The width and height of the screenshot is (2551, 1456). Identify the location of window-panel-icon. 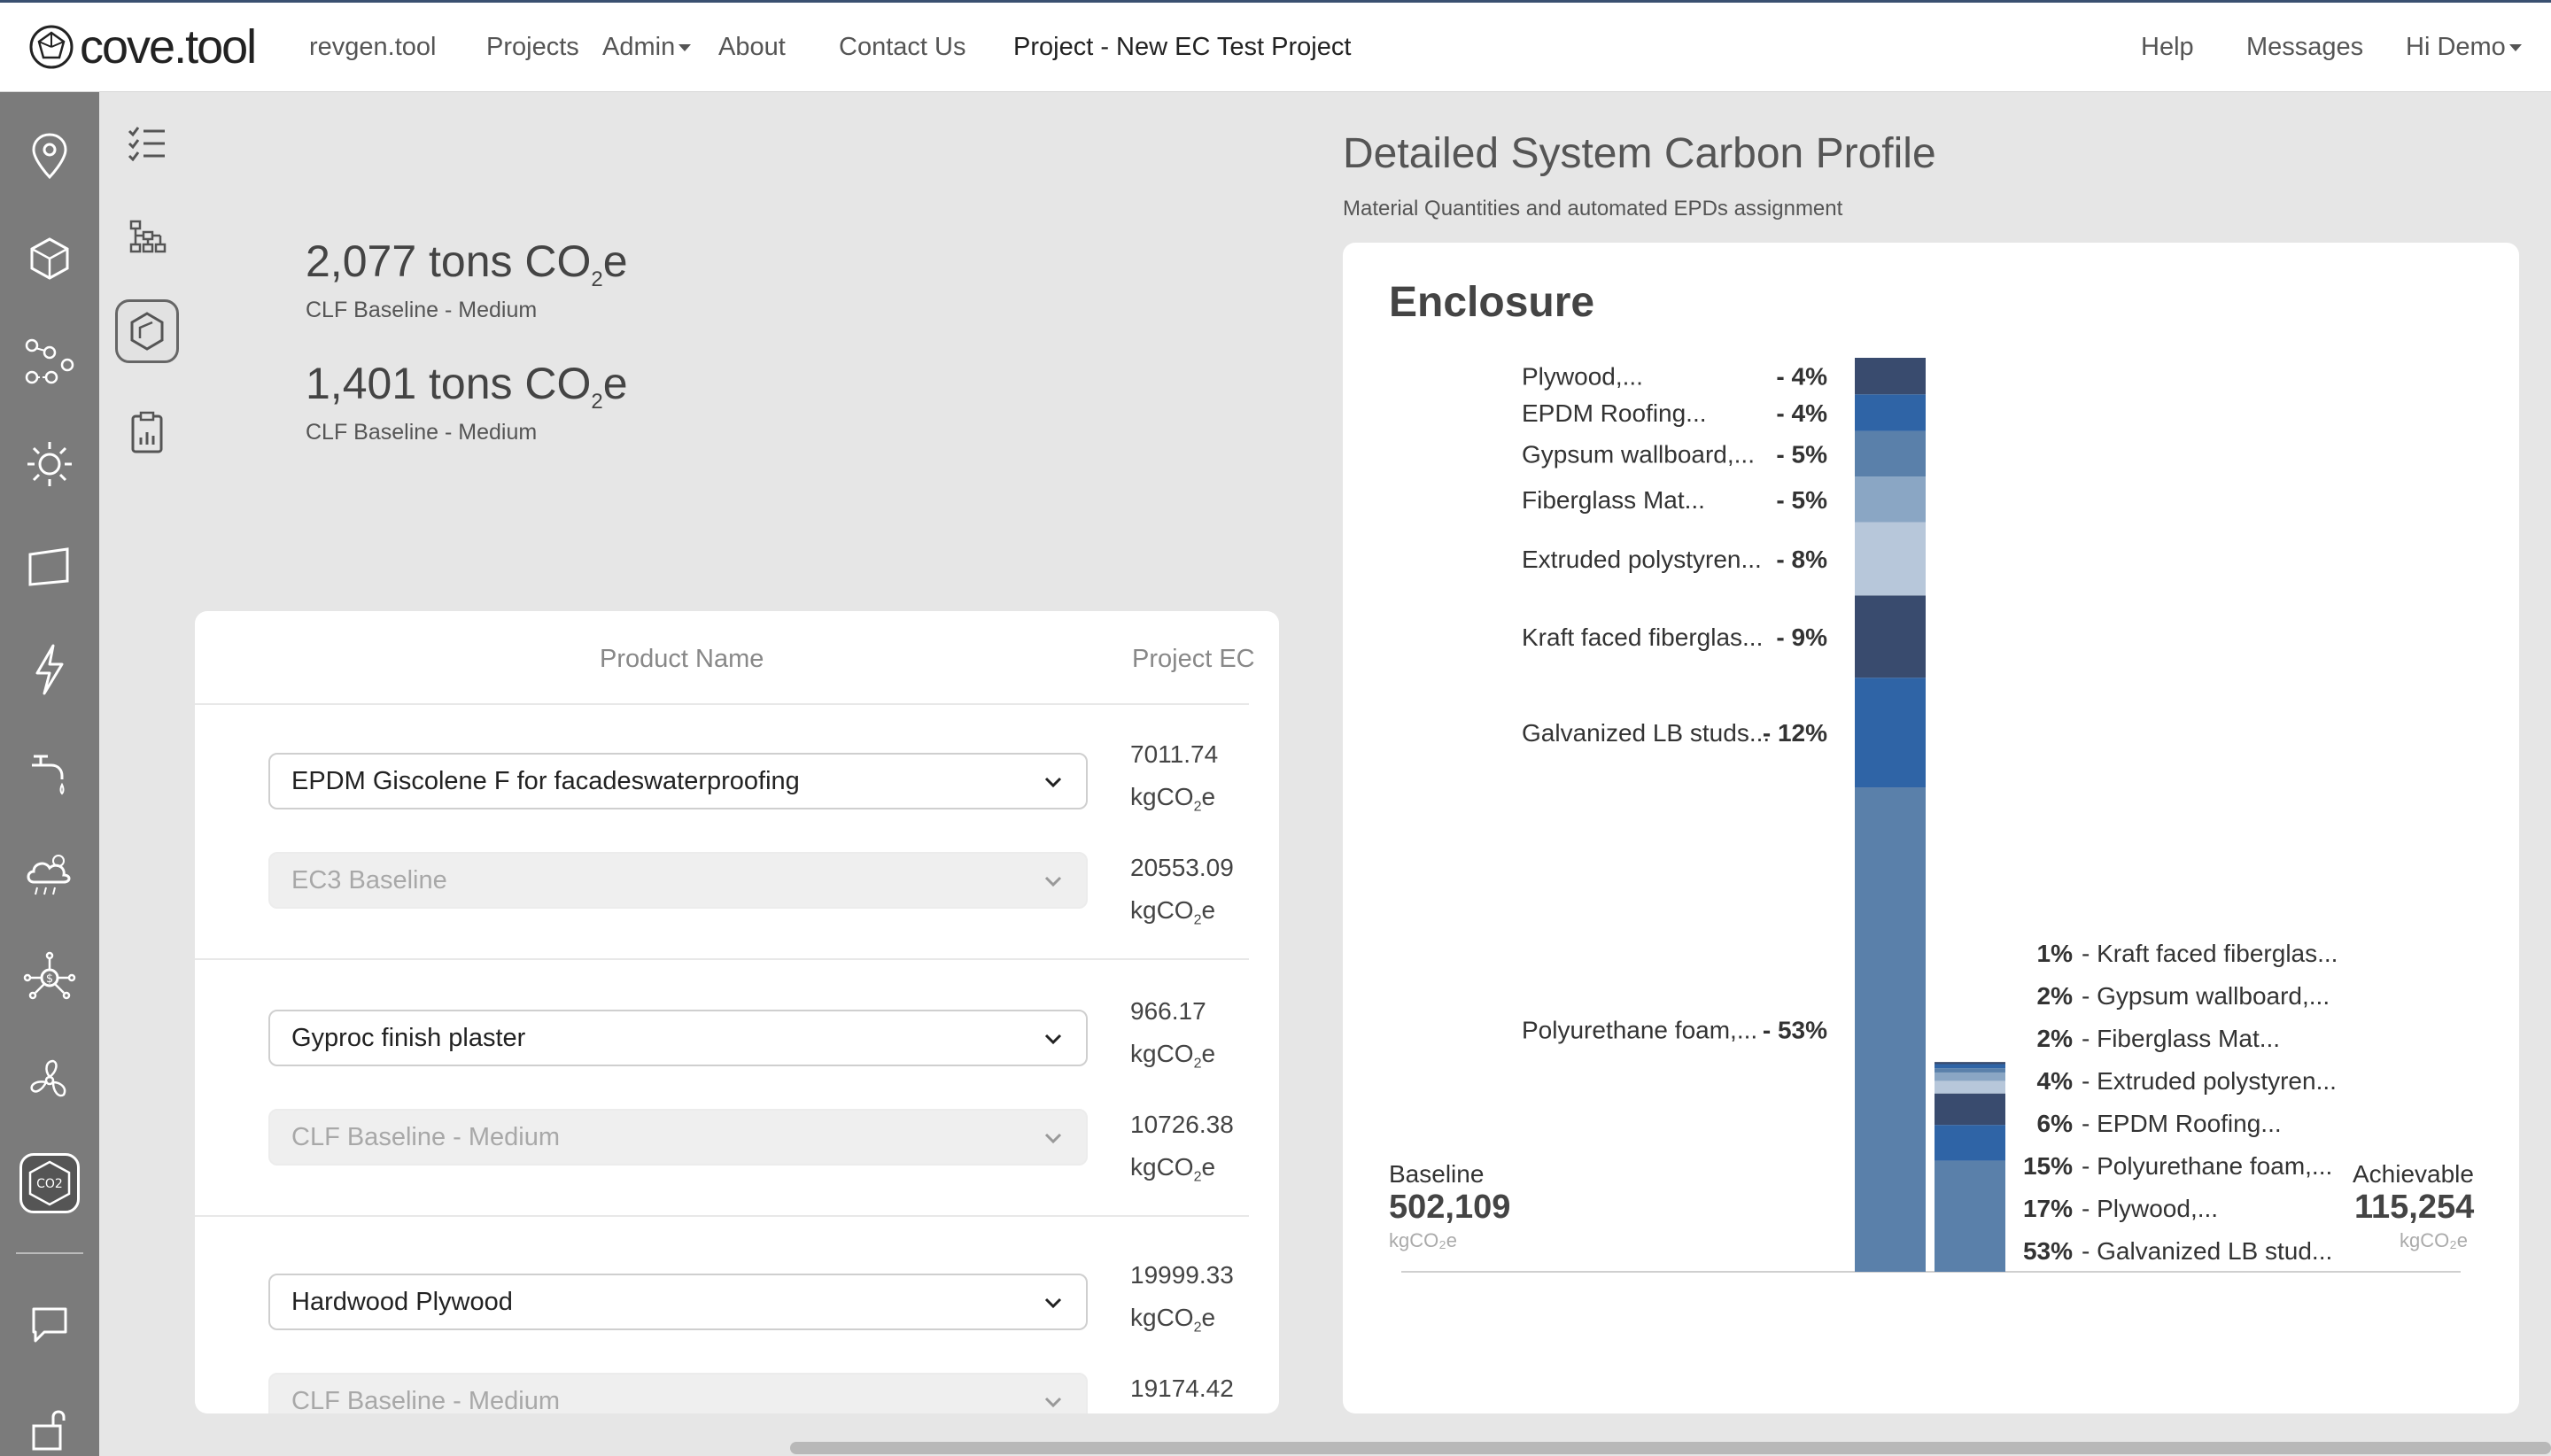
(50, 567).